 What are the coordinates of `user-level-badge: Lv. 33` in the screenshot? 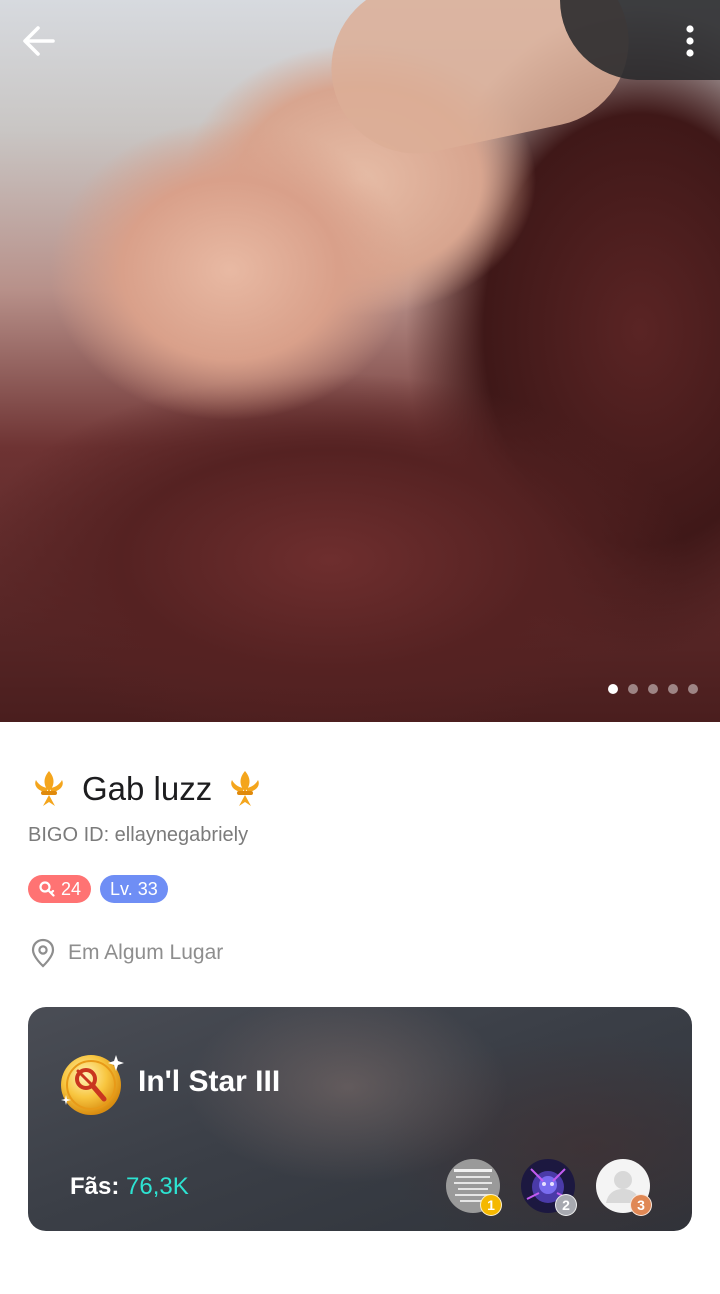 It's located at (134, 889).